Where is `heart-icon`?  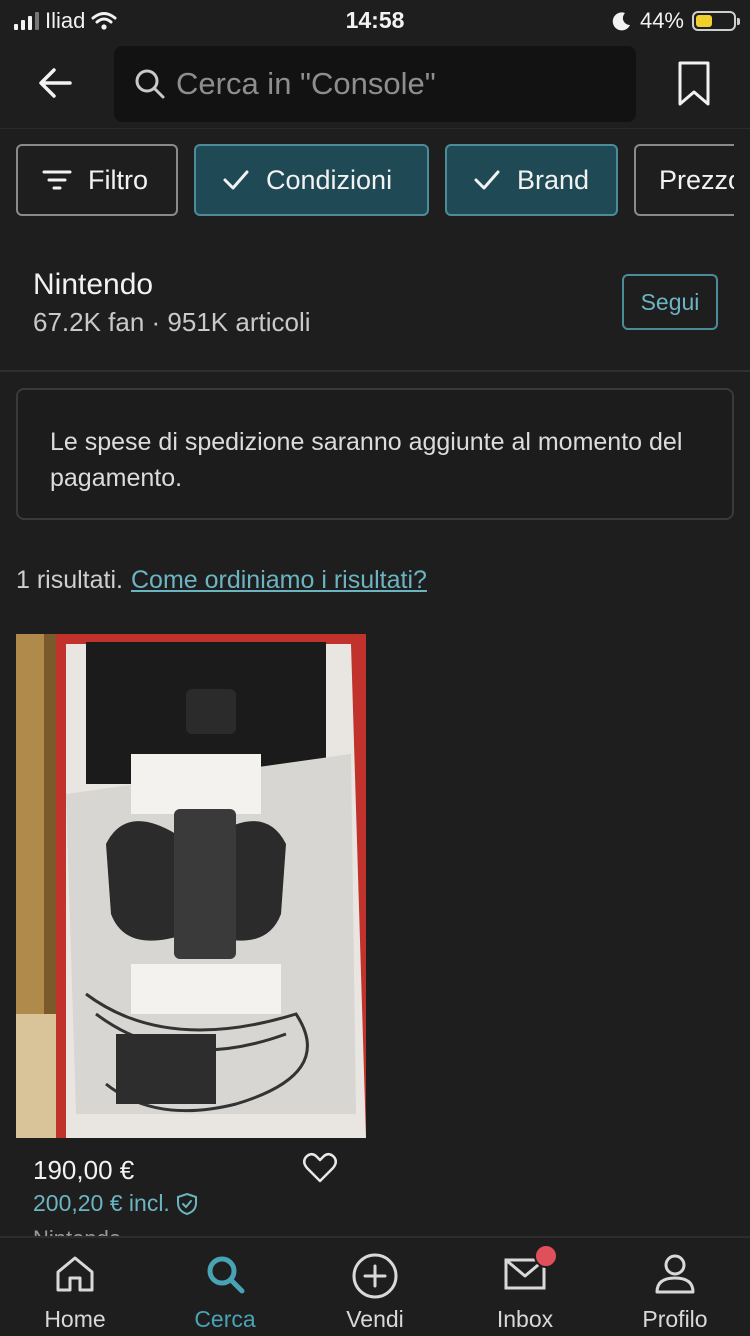 heart-icon is located at coordinates (320, 1168).